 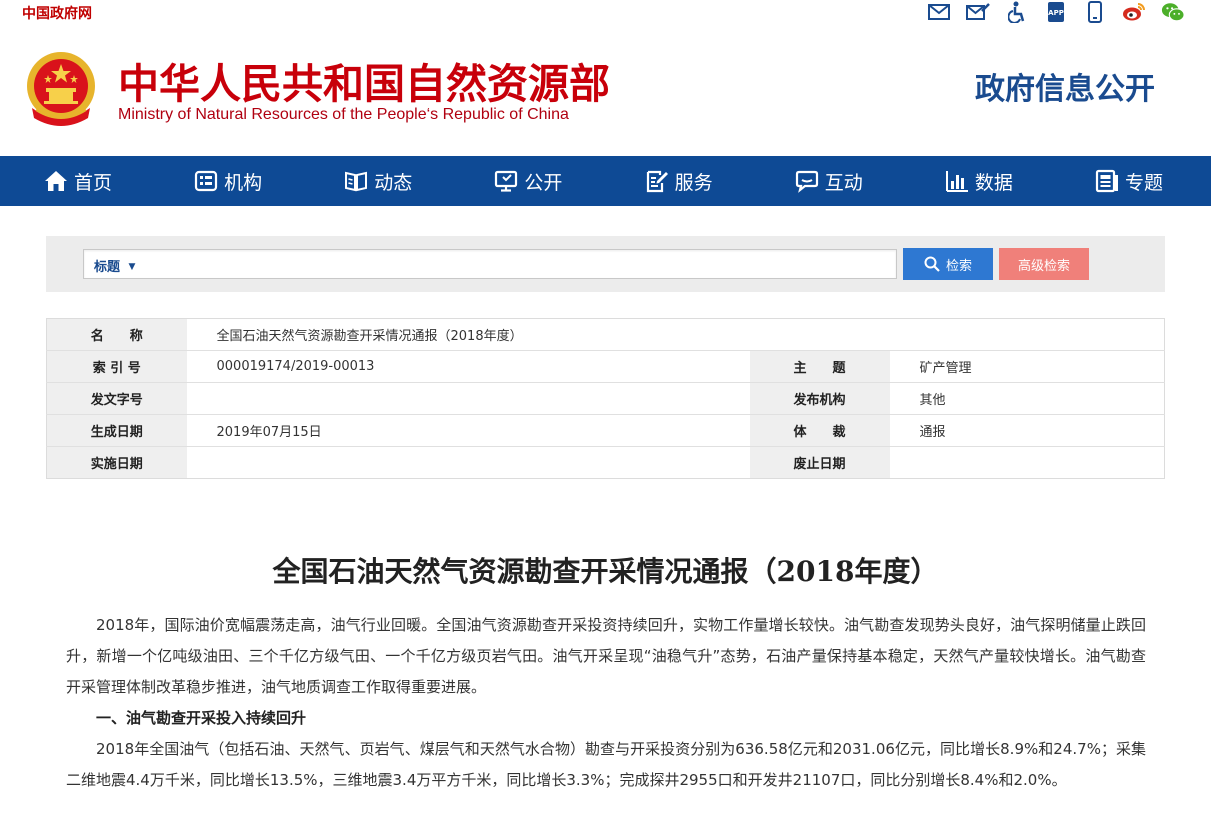 What do you see at coordinates (932, 264) in the screenshot?
I see `search-icon` at bounding box center [932, 264].